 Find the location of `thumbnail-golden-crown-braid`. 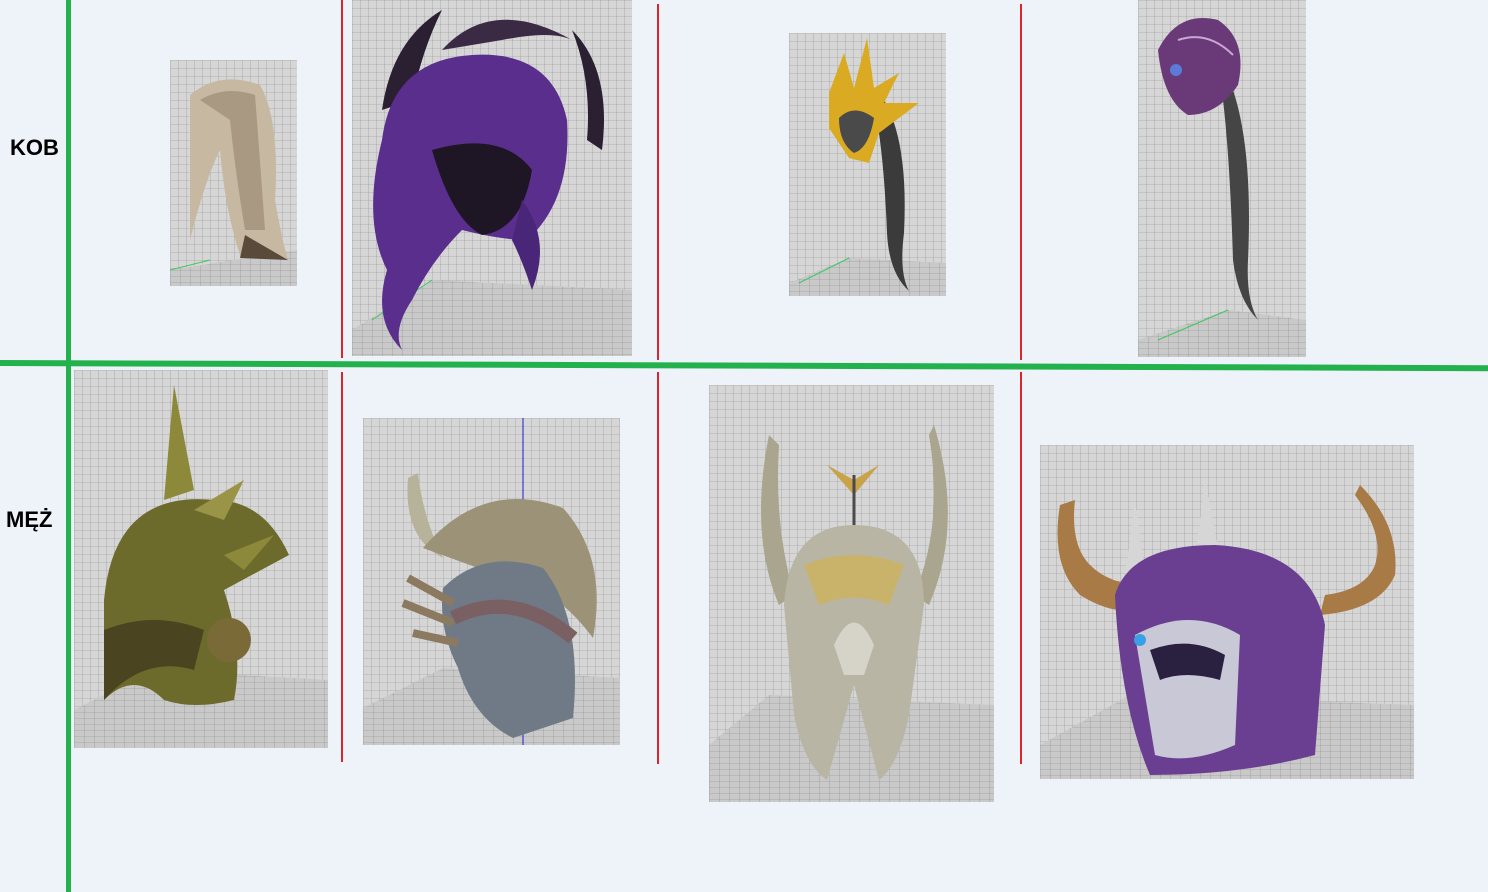

thumbnail-golden-crown-braid is located at coordinates (867, 164).